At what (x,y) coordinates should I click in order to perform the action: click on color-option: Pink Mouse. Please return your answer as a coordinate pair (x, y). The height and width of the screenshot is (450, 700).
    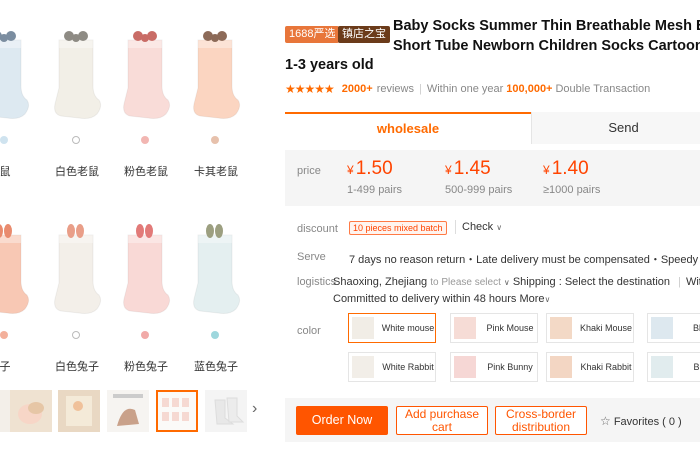
    Looking at the image, I should click on (494, 328).